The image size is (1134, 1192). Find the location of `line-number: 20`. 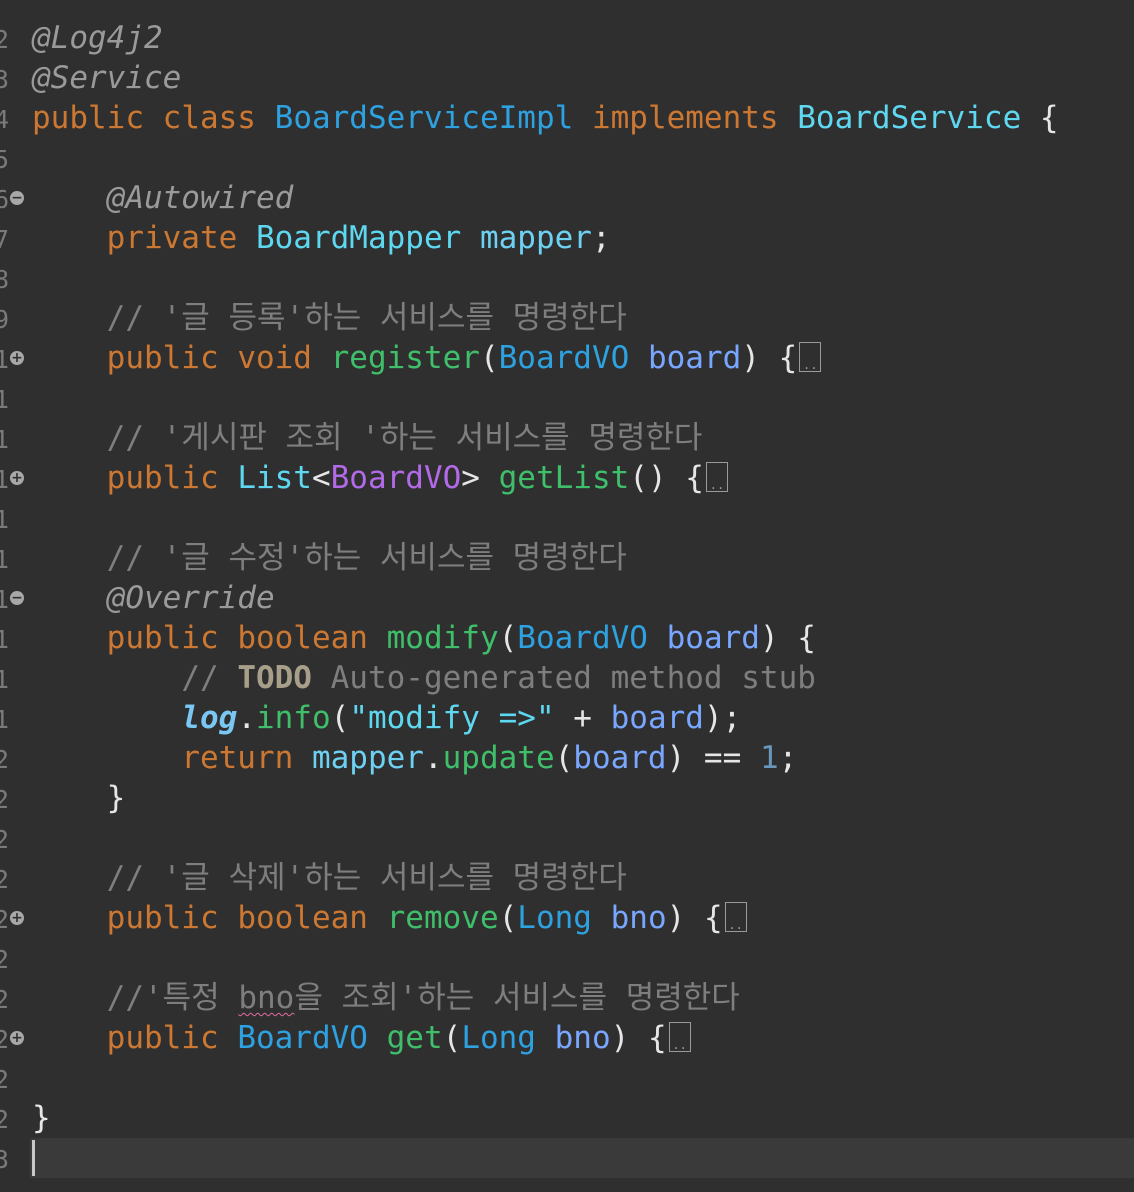

line-number: 20 is located at coordinates (4, 759).